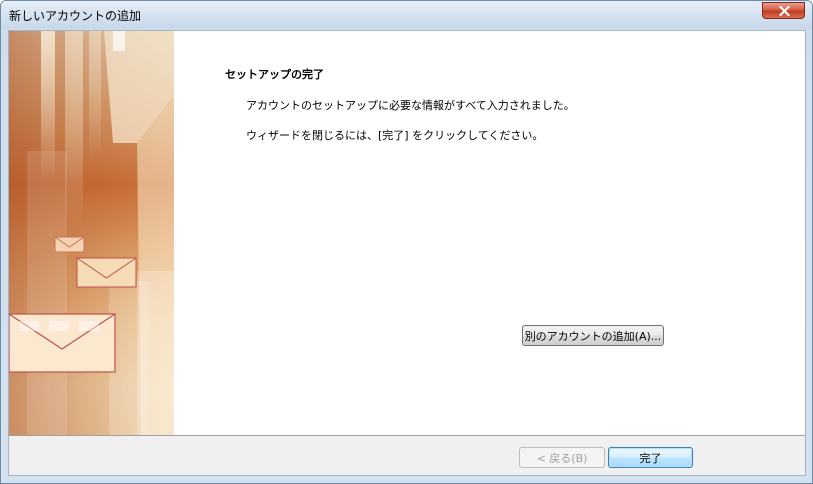 The height and width of the screenshot is (484, 813). I want to click on page-heading: セットアップの完了, so click(274, 74).